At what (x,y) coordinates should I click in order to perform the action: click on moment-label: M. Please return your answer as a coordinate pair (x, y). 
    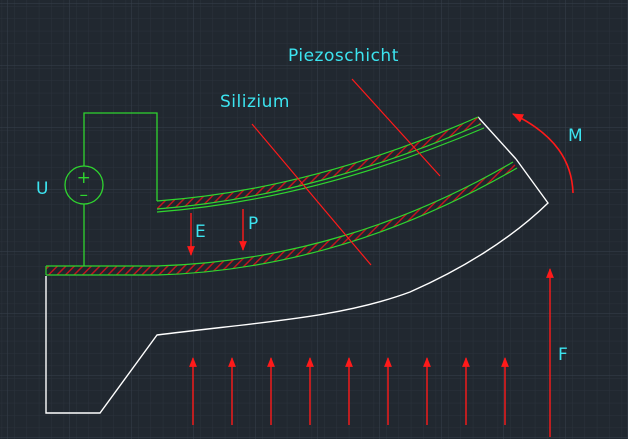
    Looking at the image, I should click on (575, 136).